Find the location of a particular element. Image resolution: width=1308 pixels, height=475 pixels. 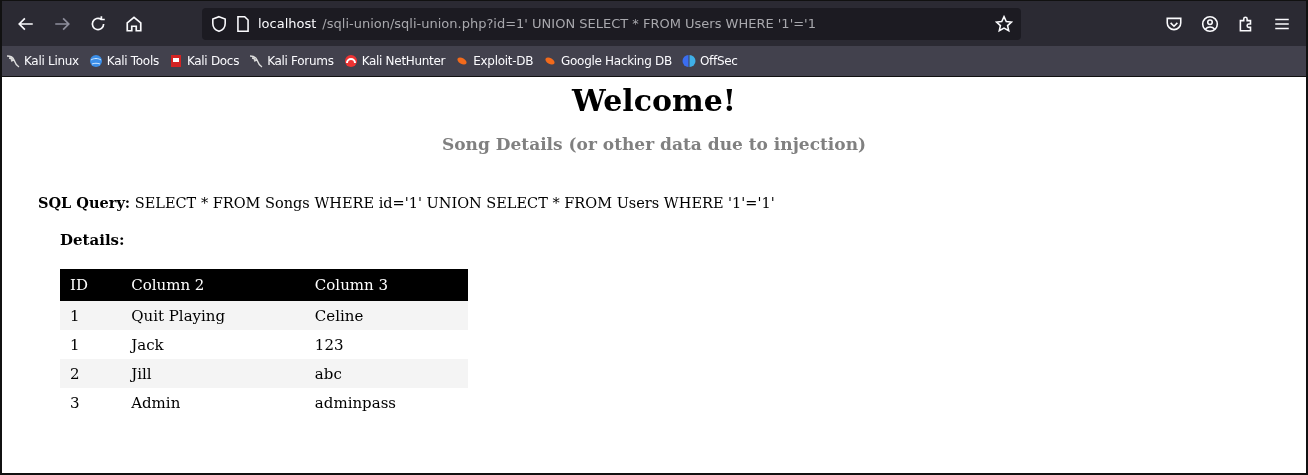

page-heading: Welcome! is located at coordinates (653, 100).